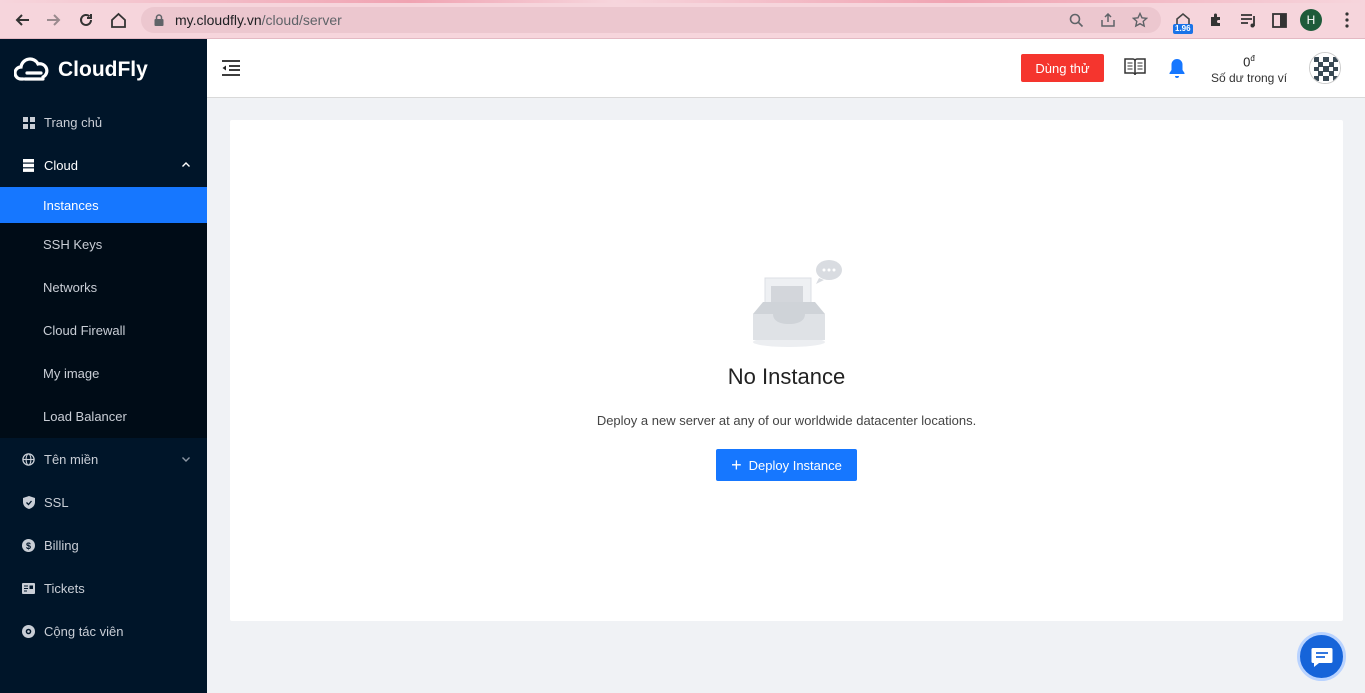  Describe the element at coordinates (61, 165) in the screenshot. I see `sidebar-item-label: Cloud` at that location.